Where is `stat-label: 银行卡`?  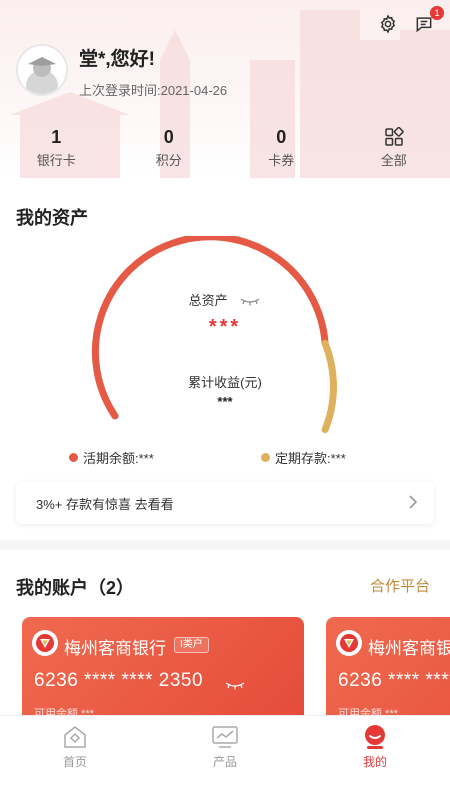
stat-label: 银行卡 is located at coordinates (56, 160).